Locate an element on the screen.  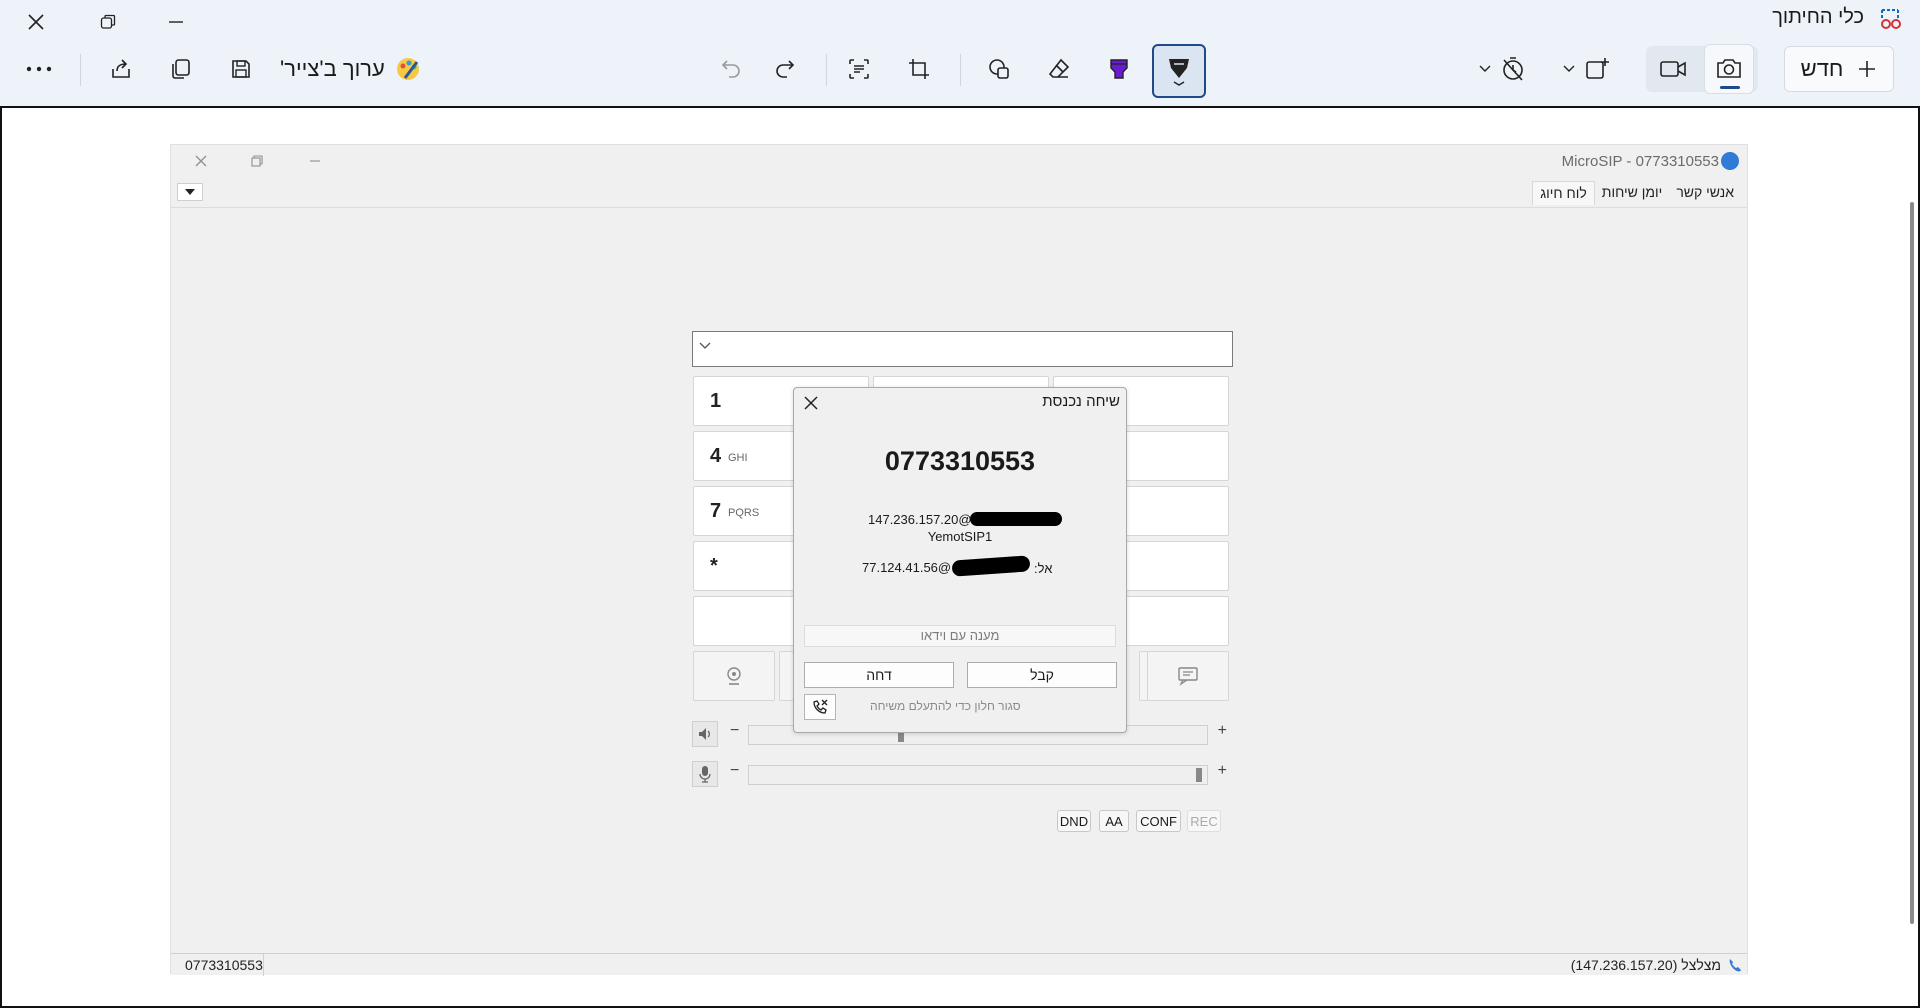
close-window-button is located at coordinates (36, 22).